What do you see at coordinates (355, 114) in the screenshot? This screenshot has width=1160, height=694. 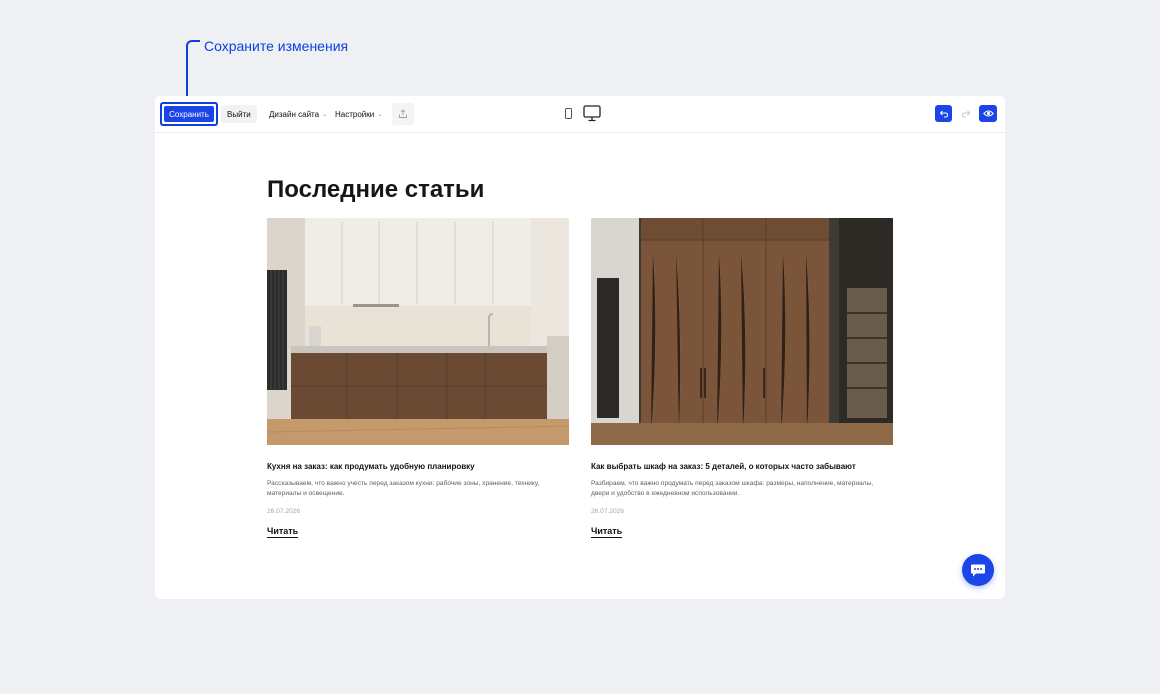 I see `settings-menu-label: Настройки` at bounding box center [355, 114].